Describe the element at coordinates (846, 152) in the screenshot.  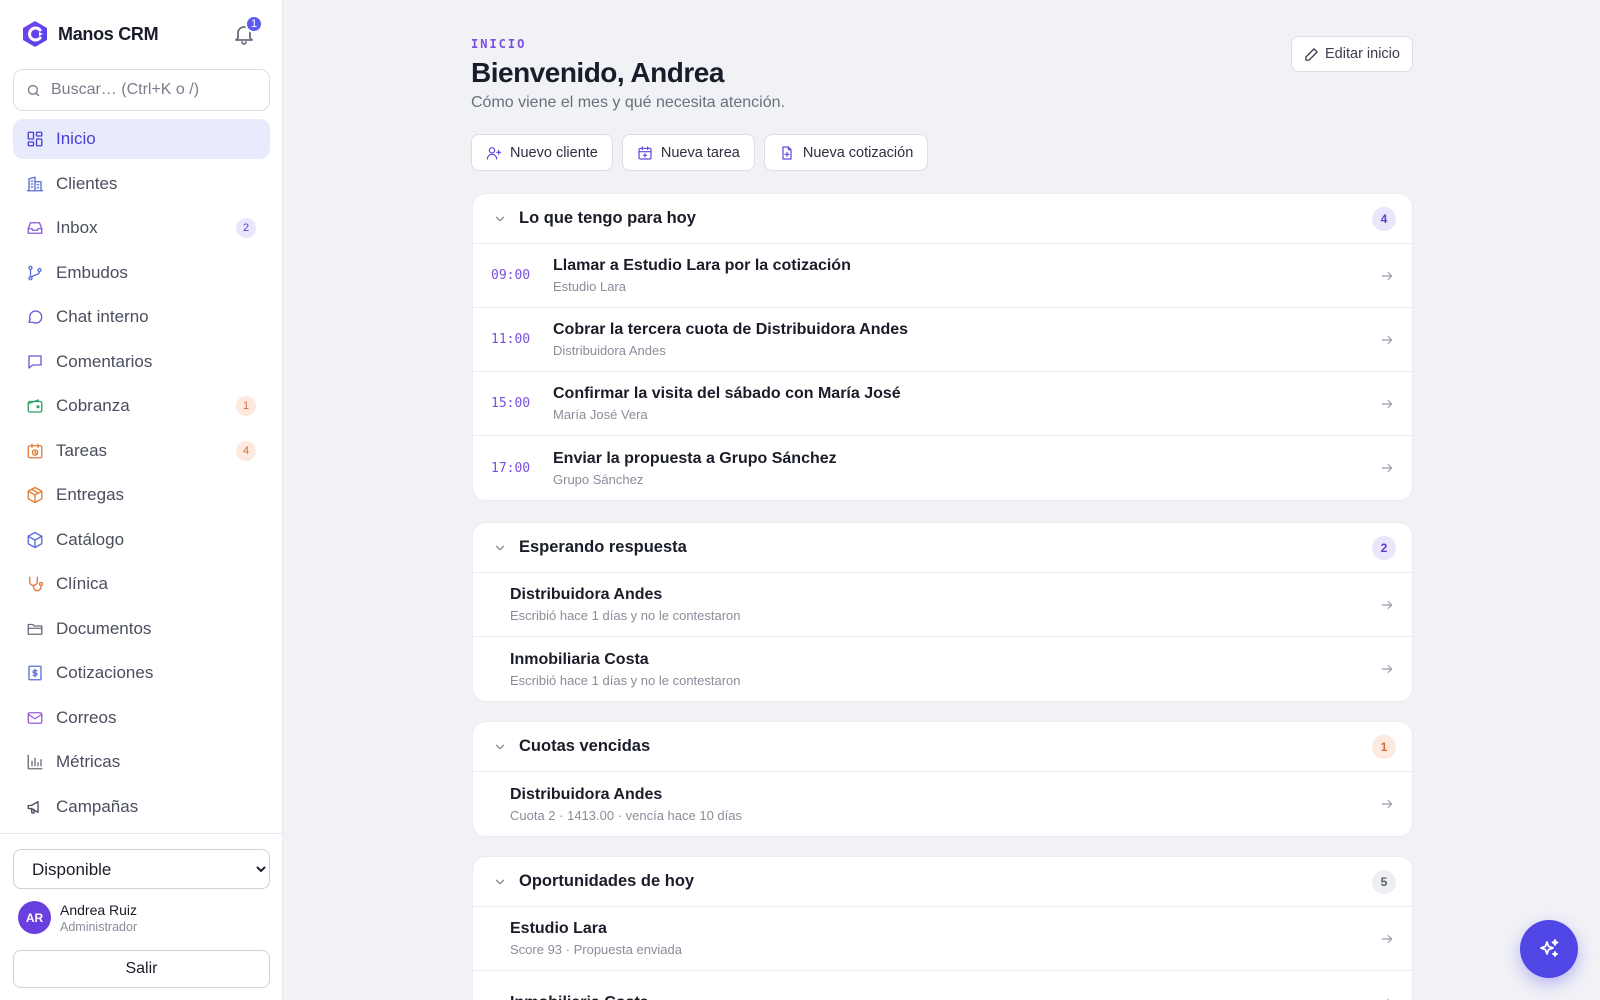
I see `nueva-cotizacion-button: Nueva cotización` at that location.